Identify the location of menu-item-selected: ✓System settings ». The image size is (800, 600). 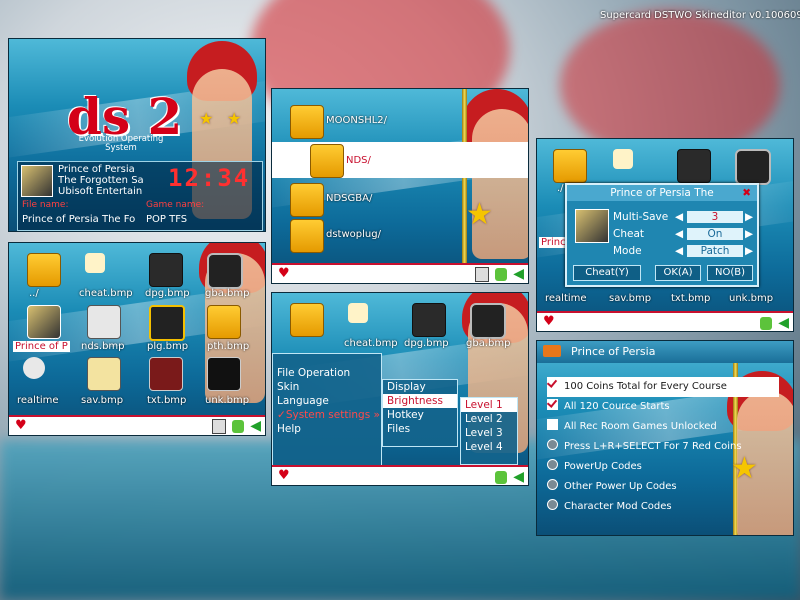
(327, 415).